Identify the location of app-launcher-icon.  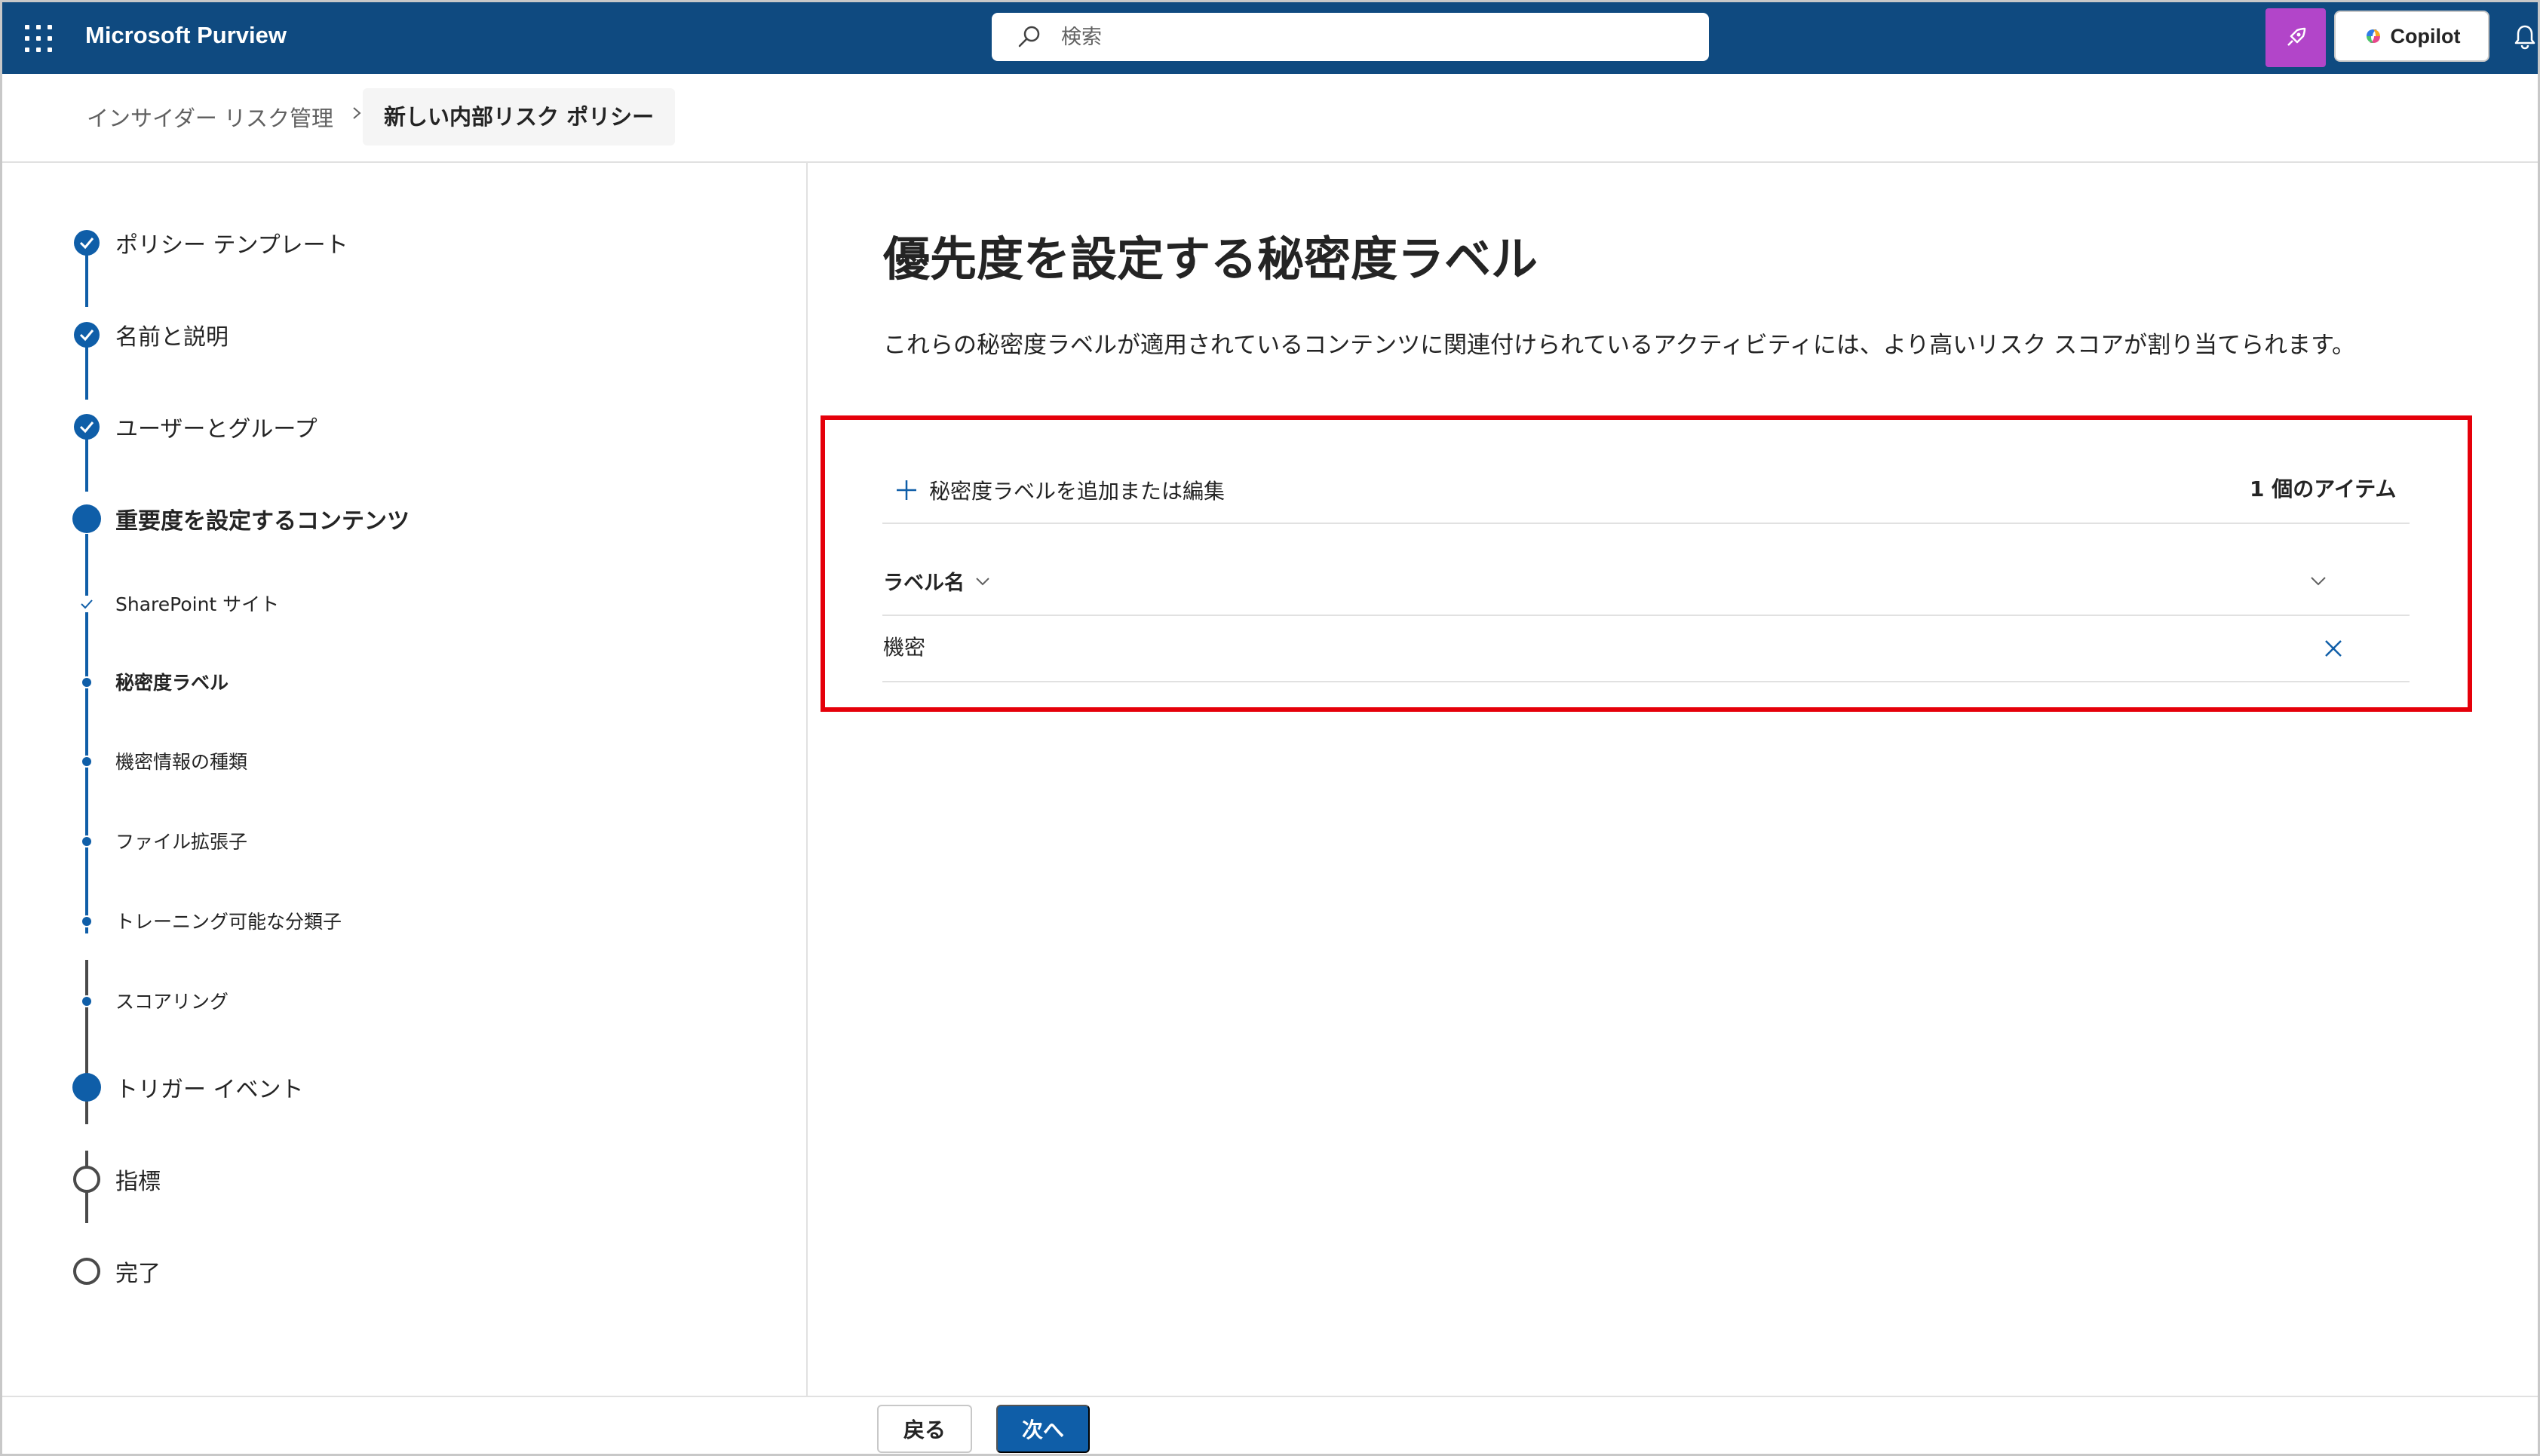
(38, 38).